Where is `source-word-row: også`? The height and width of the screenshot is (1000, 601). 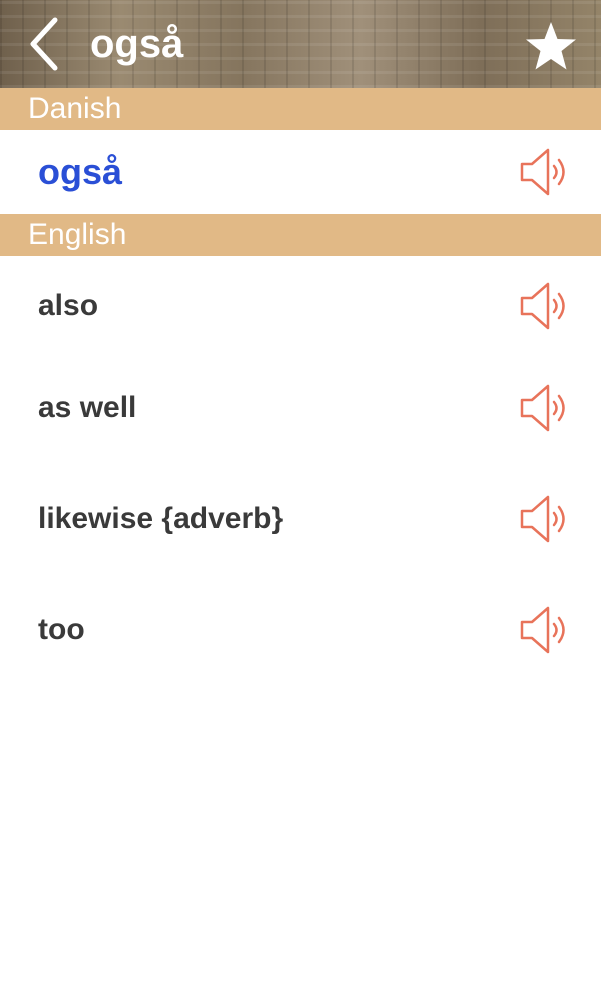 source-word-row: også is located at coordinates (300, 172).